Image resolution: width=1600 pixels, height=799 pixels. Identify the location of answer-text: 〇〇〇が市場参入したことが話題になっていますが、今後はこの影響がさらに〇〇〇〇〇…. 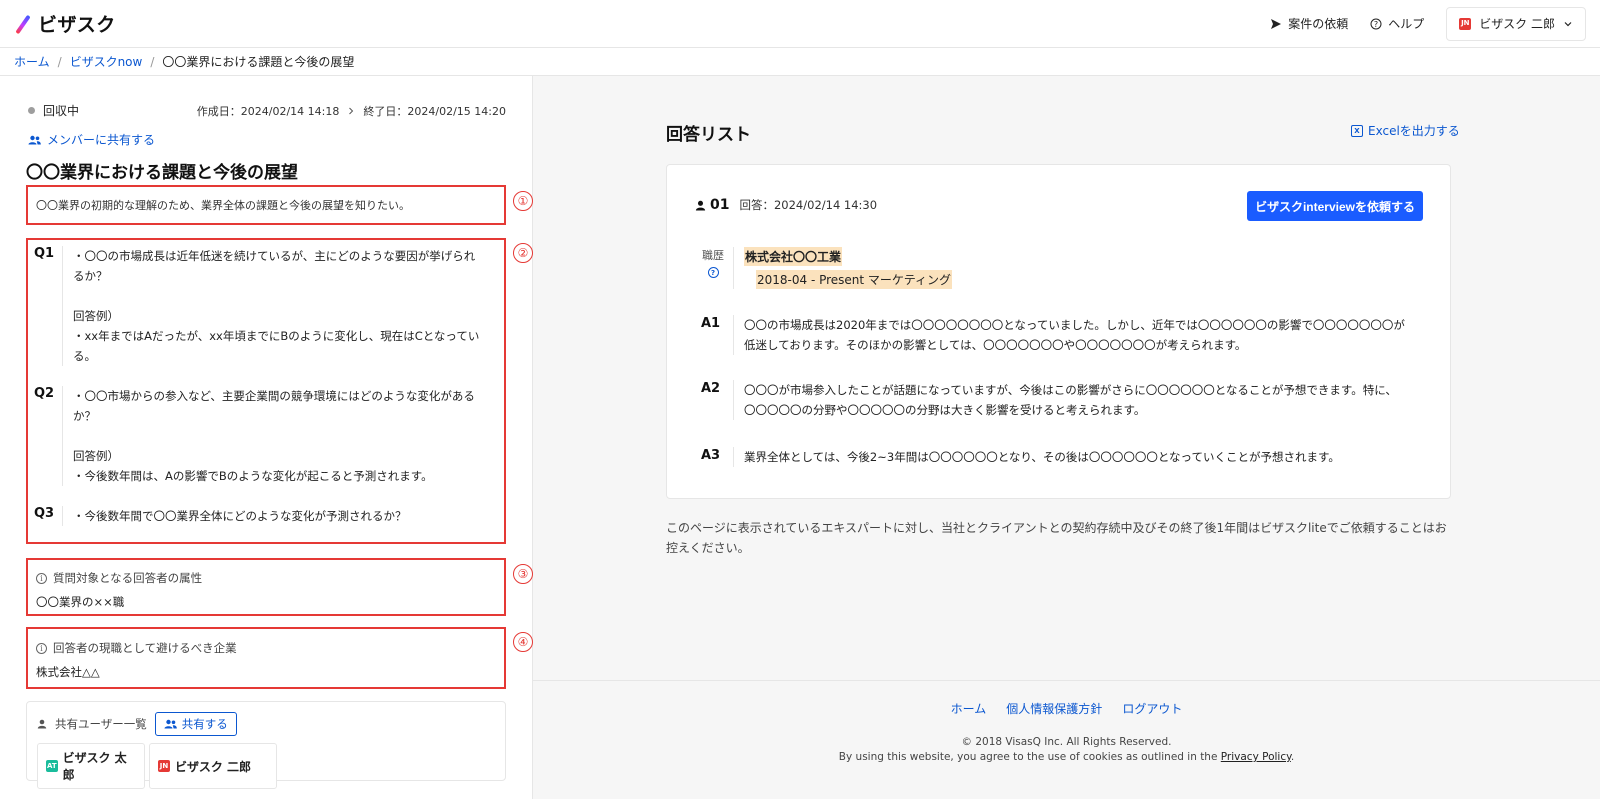
(1078, 400).